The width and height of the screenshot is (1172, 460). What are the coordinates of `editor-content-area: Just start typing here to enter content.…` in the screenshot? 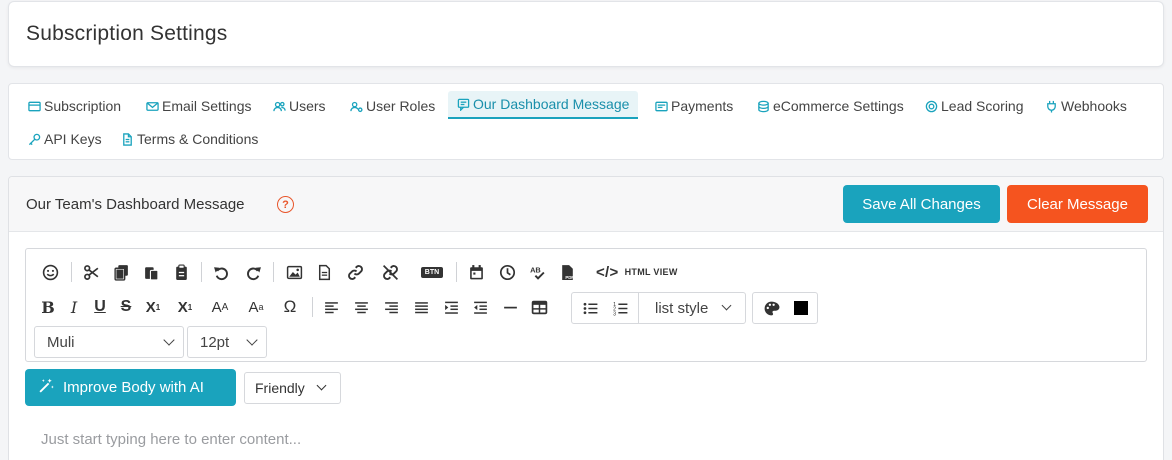 It's located at (171, 439).